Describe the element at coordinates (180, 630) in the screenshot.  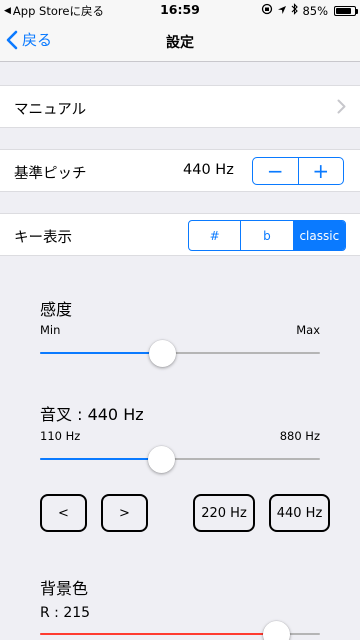
I see `red-slider` at that location.